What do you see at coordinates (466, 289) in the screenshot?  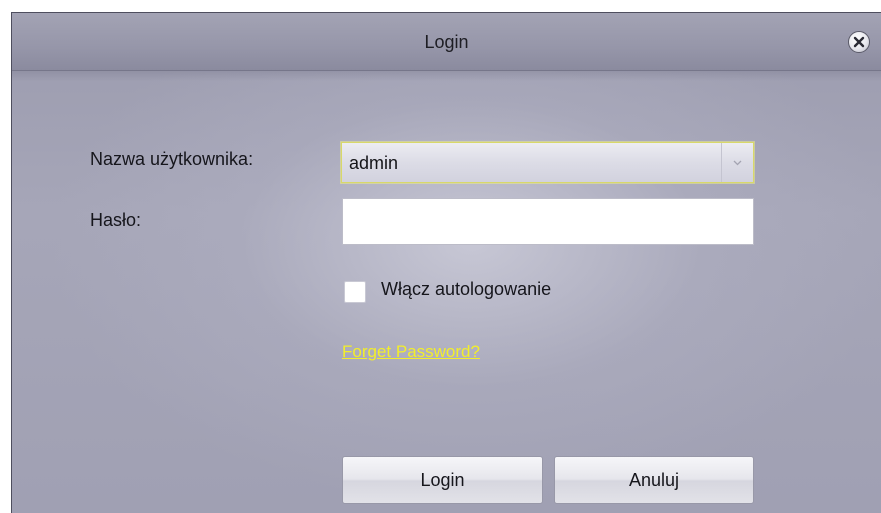 I see `autologin-label: Włącz autologowanie` at bounding box center [466, 289].